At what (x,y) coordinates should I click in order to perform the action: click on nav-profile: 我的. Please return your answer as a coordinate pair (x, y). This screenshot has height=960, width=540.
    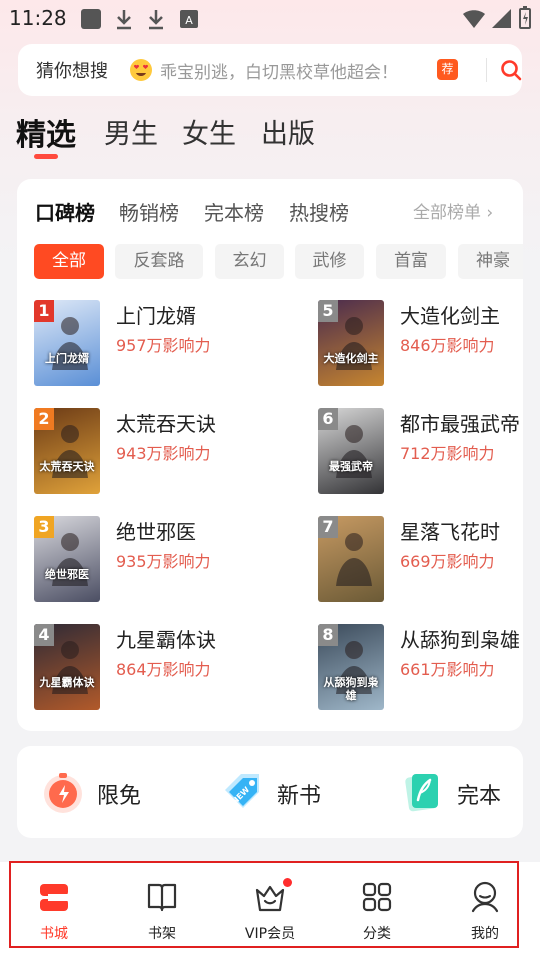
    Looking at the image, I should click on (485, 912).